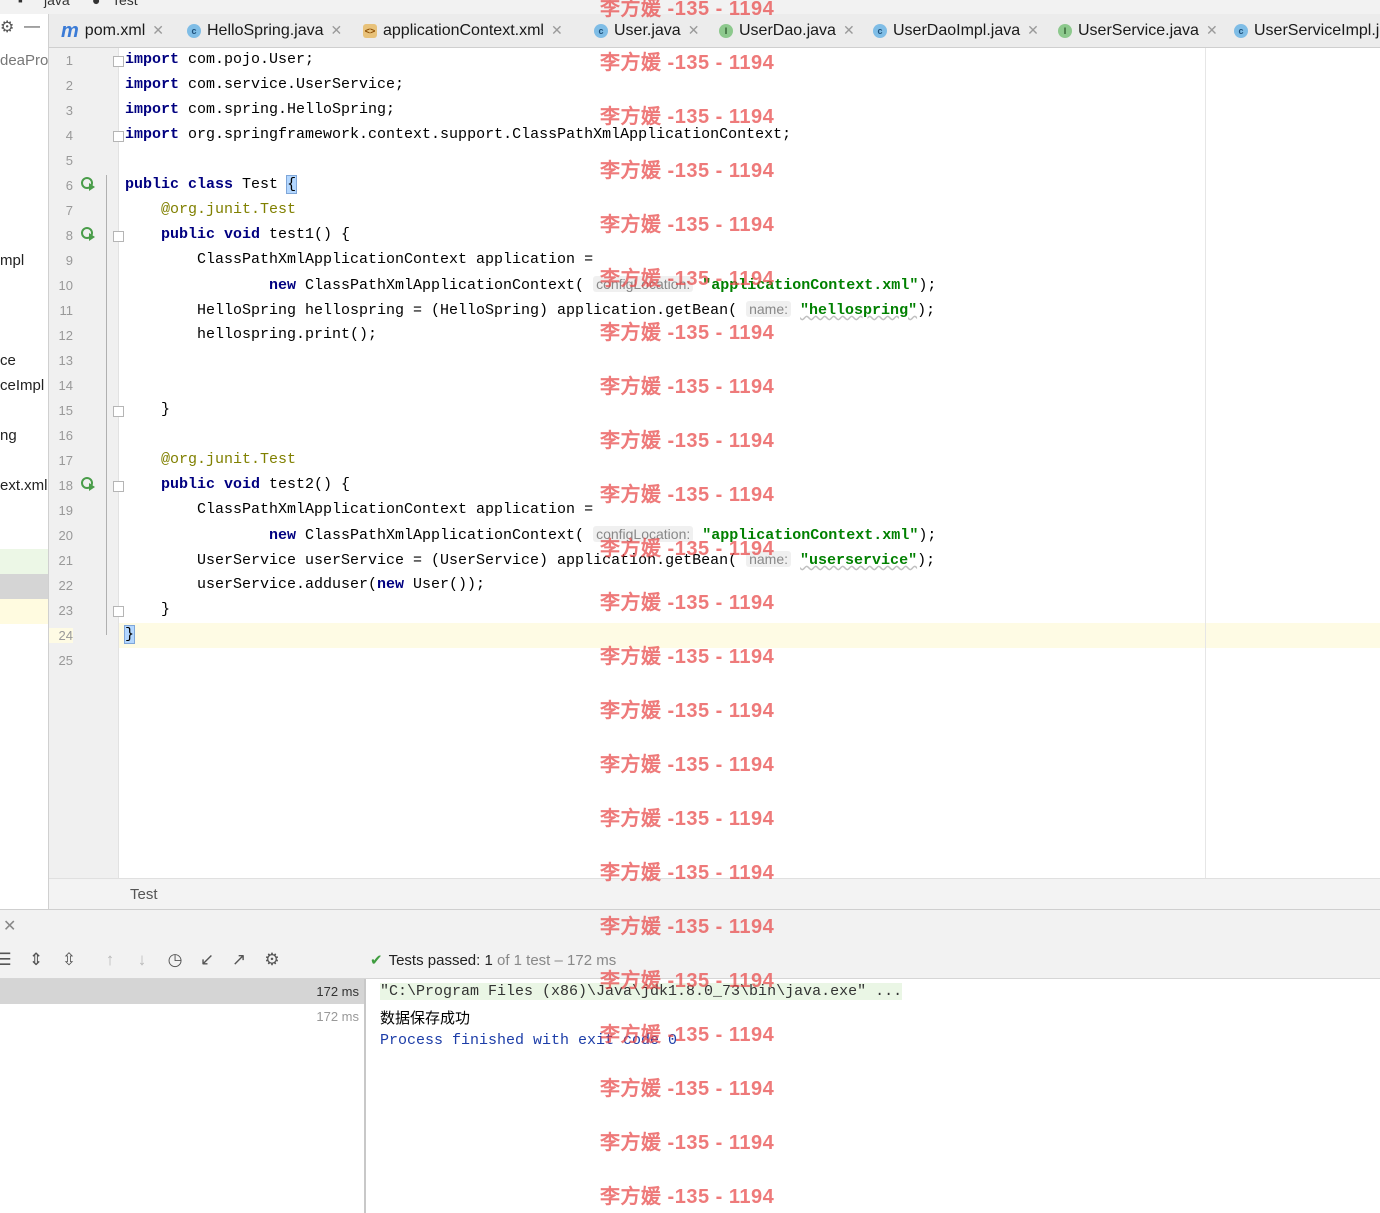 The width and height of the screenshot is (1380, 1213). I want to click on line-number: 16, so click(65, 435).